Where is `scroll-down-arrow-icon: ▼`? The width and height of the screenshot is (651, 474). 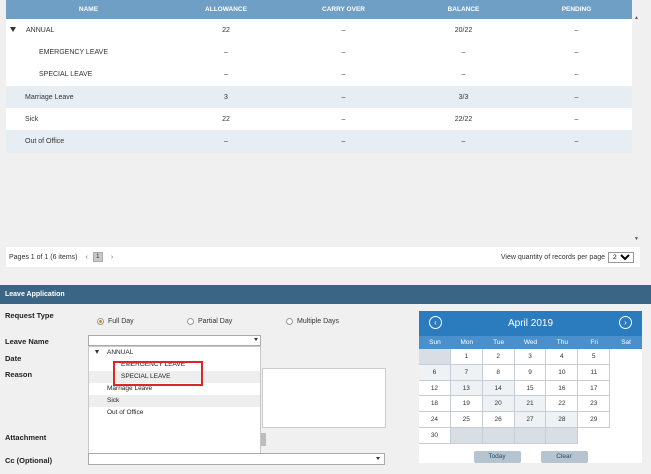
scroll-down-arrow-icon: ▼ is located at coordinates (636, 239).